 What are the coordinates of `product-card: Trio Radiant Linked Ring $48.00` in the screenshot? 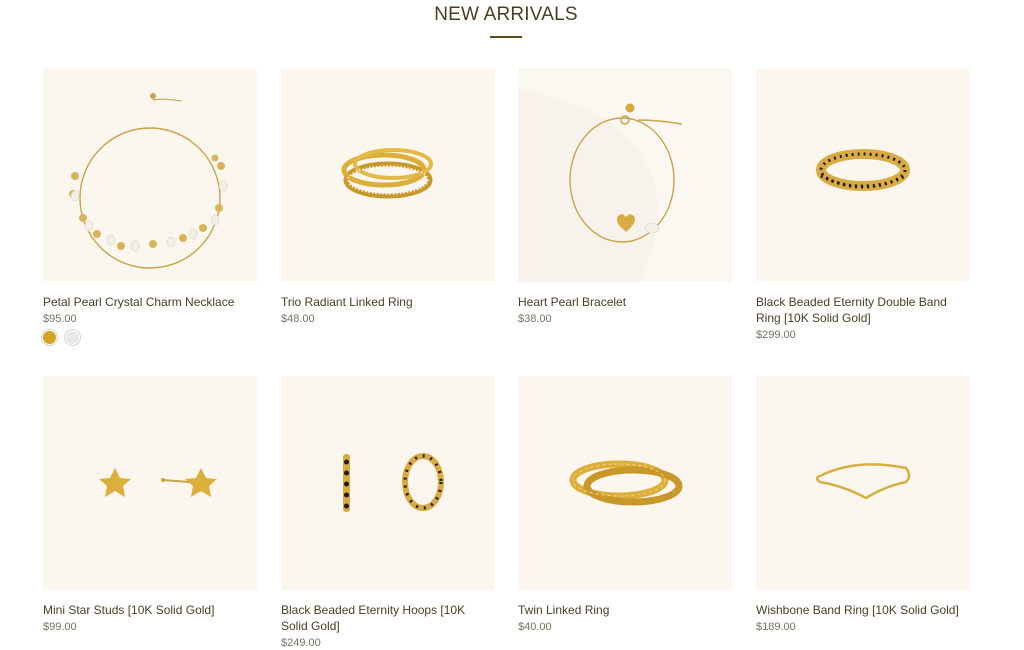 It's located at (388, 196).